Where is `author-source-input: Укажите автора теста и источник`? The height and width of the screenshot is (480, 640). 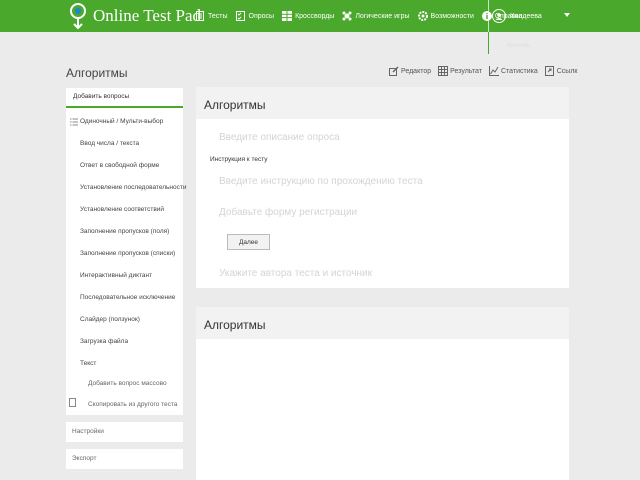 author-source-input: Укажите автора теста и источник is located at coordinates (295, 273).